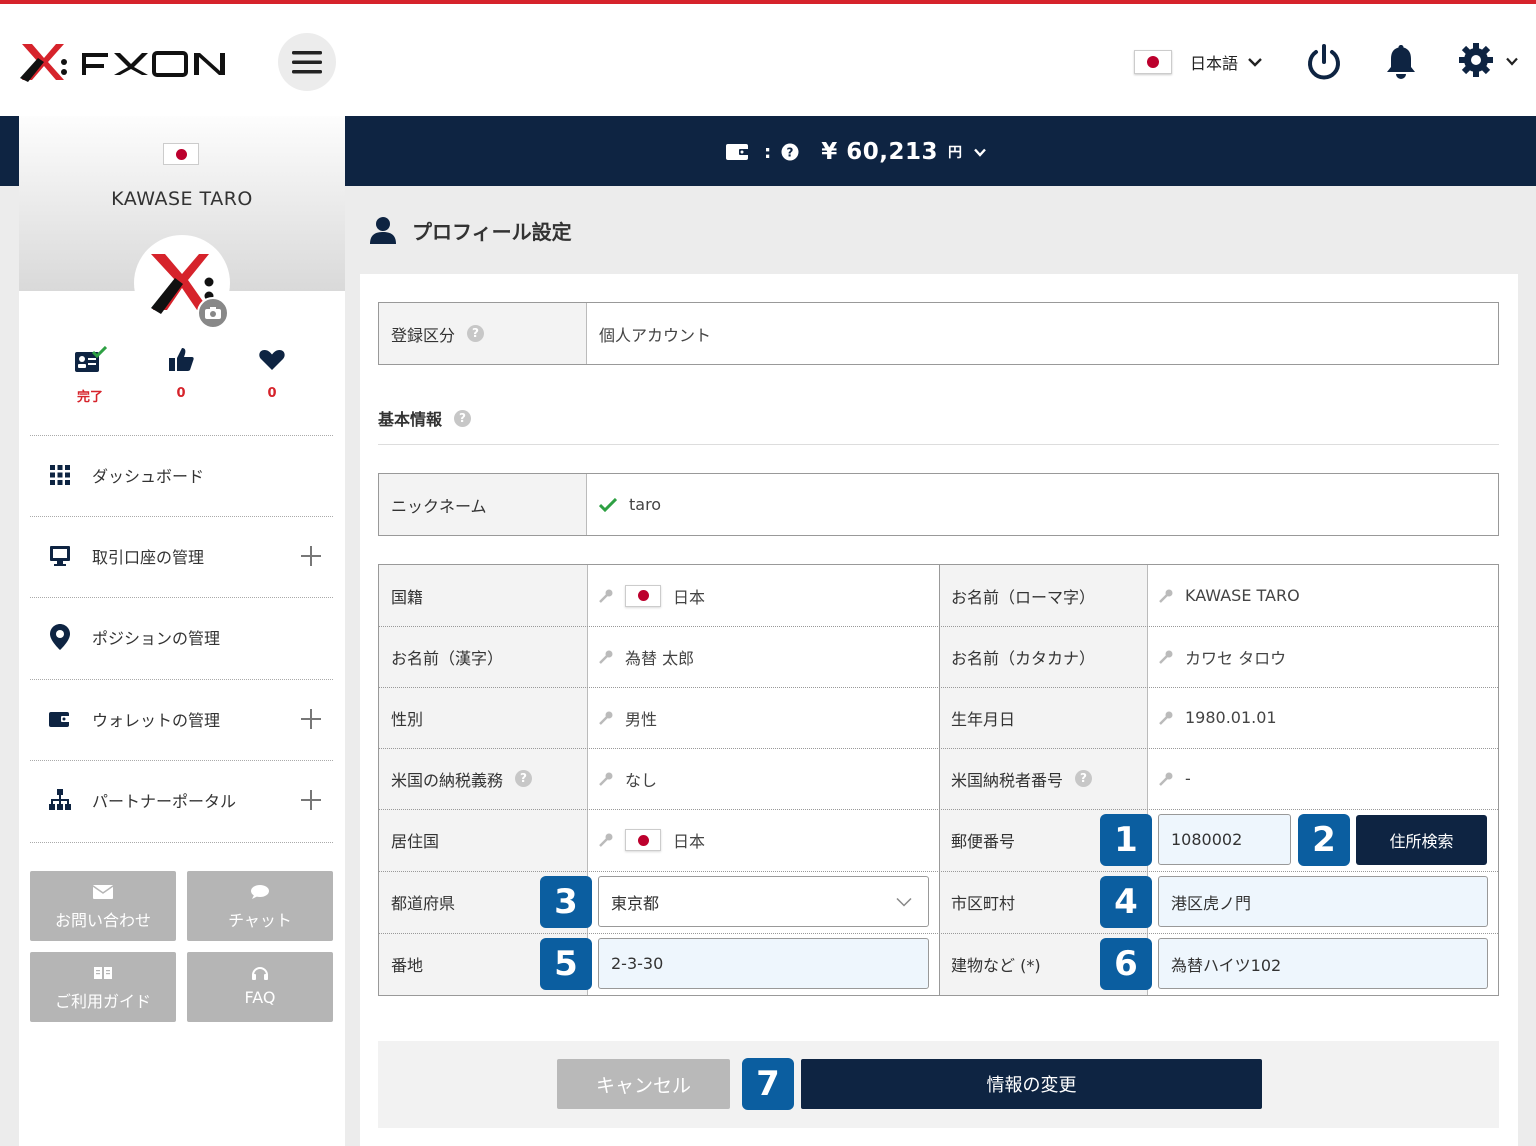 Image resolution: width=1536 pixels, height=1146 pixels. Describe the element at coordinates (645, 504) in the screenshot. I see `nickname-value: taro` at that location.